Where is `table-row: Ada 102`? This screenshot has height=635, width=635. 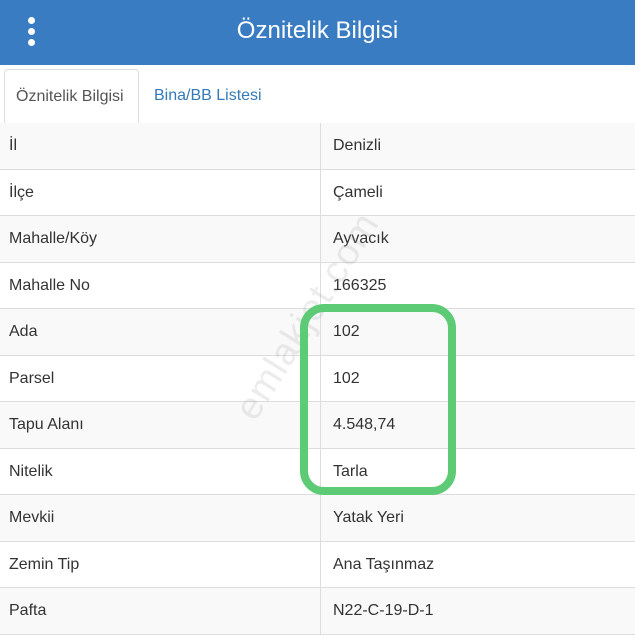
table-row: Ada 102 is located at coordinates (317, 332).